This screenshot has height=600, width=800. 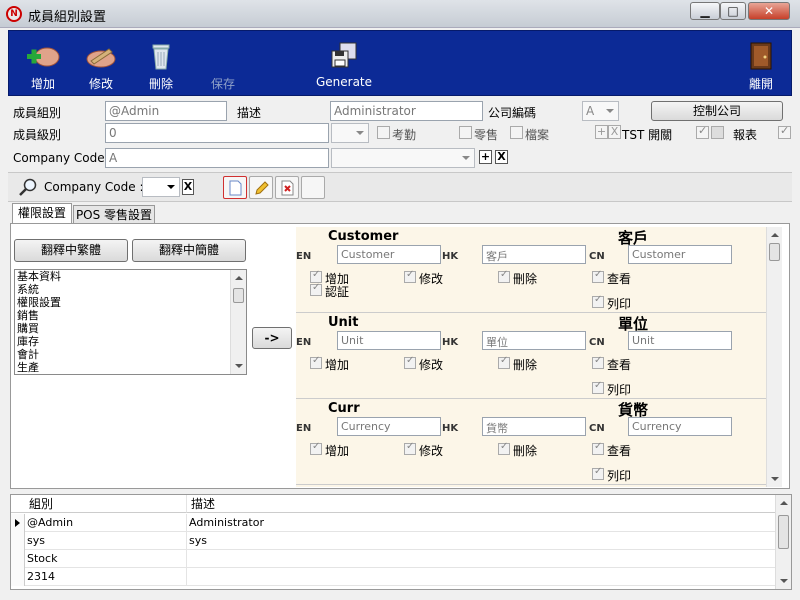 I want to click on tst-clear-button: X, so click(x=614, y=132).